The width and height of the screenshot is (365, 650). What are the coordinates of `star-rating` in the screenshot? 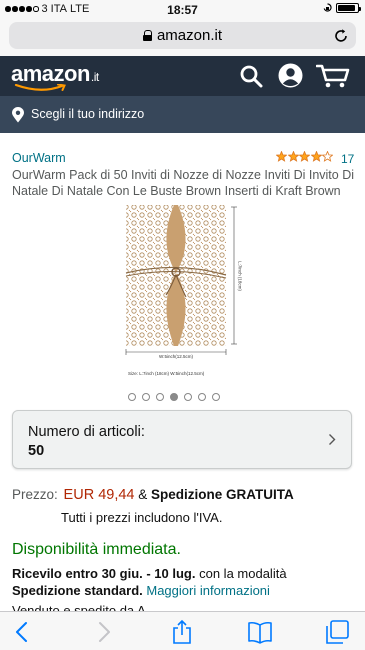 It's located at (304, 156).